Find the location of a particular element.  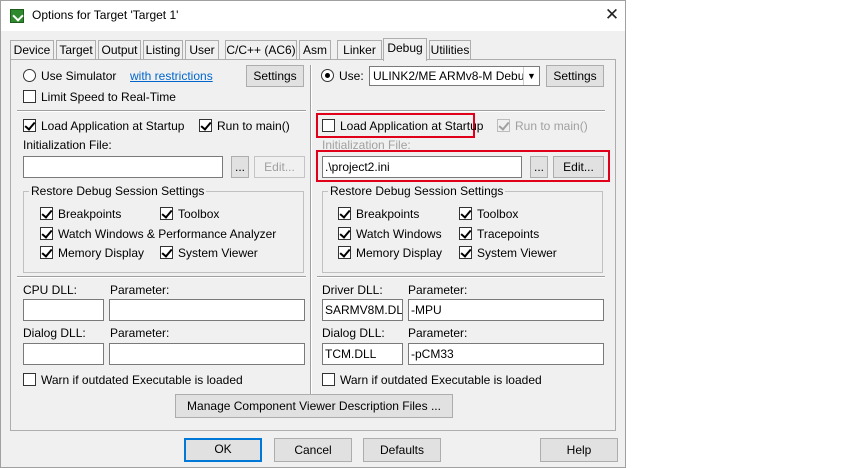

cpu-dll-label: CPU DLL: is located at coordinates (50, 290).